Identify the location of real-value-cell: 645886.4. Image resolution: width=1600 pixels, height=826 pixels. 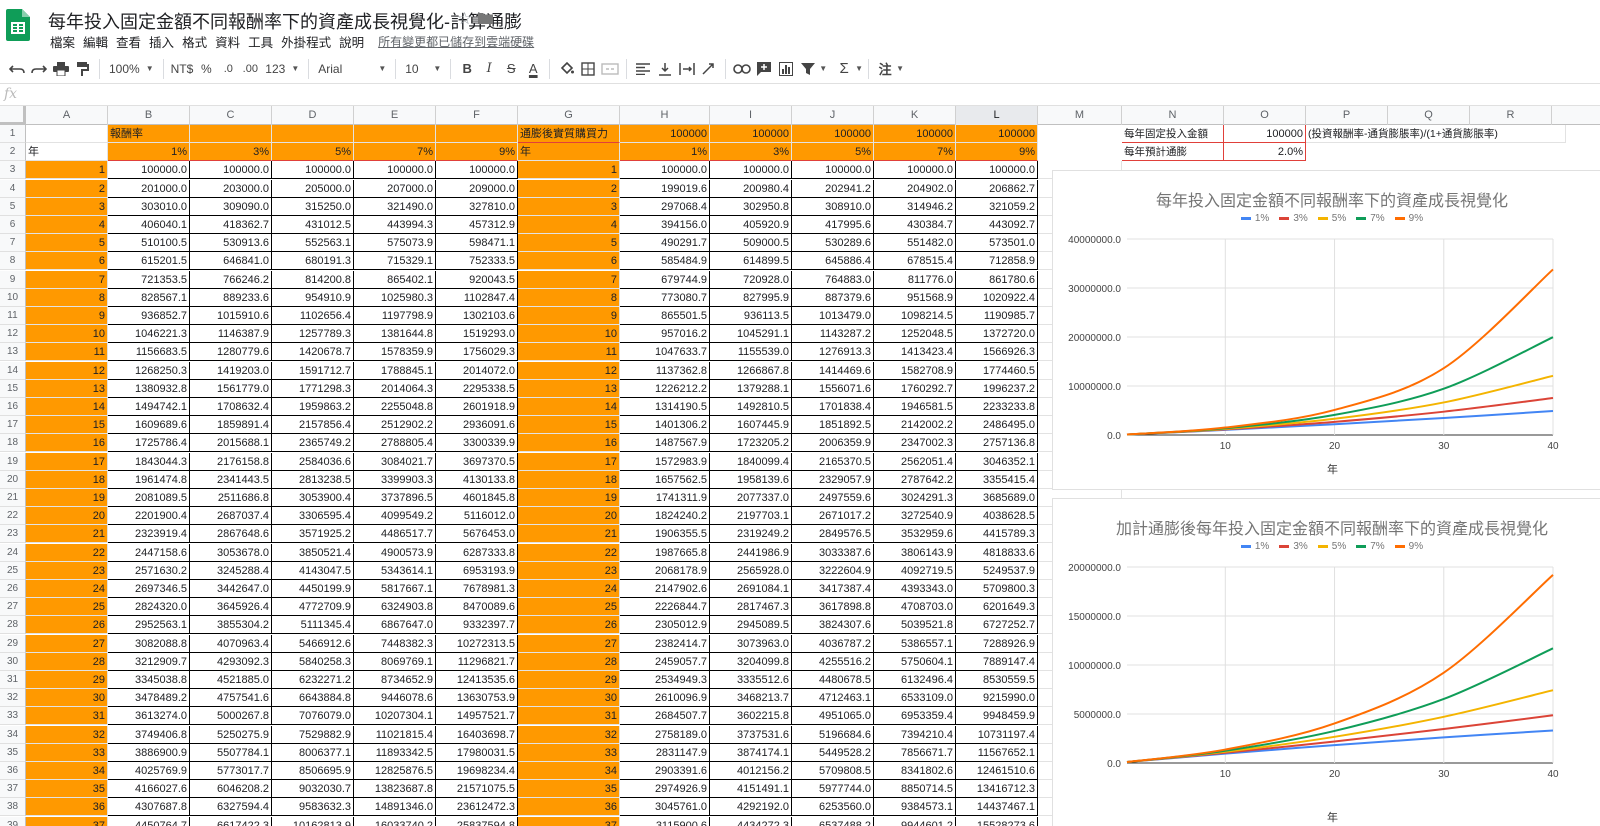
(833, 261).